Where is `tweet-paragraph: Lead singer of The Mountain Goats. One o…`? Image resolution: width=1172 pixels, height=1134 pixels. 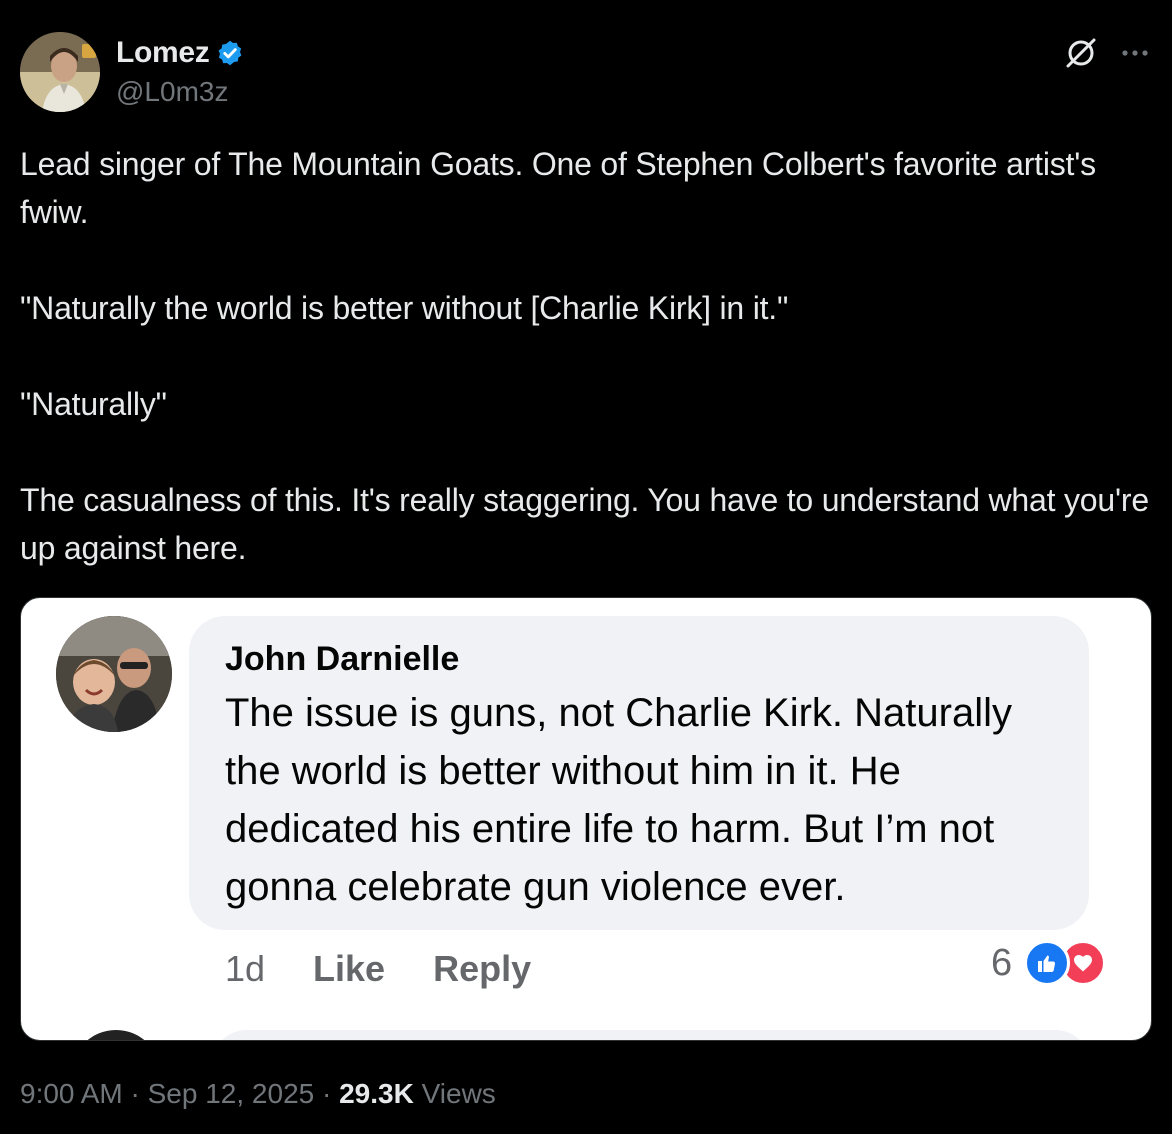
tweet-paragraph: Lead singer of The Mountain Goats. One o… is located at coordinates (558, 188).